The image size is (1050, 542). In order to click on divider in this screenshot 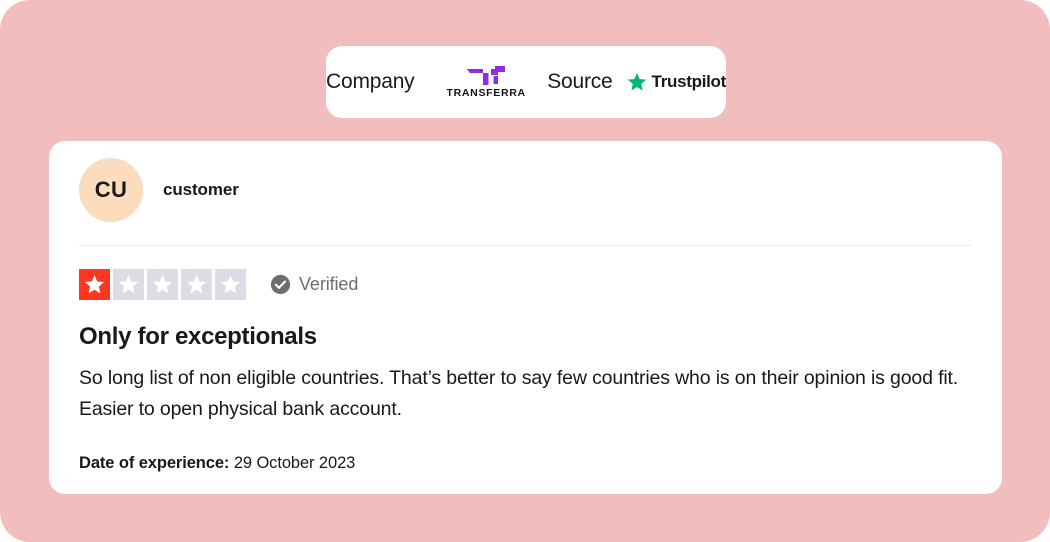, I will do `click(525, 245)`.